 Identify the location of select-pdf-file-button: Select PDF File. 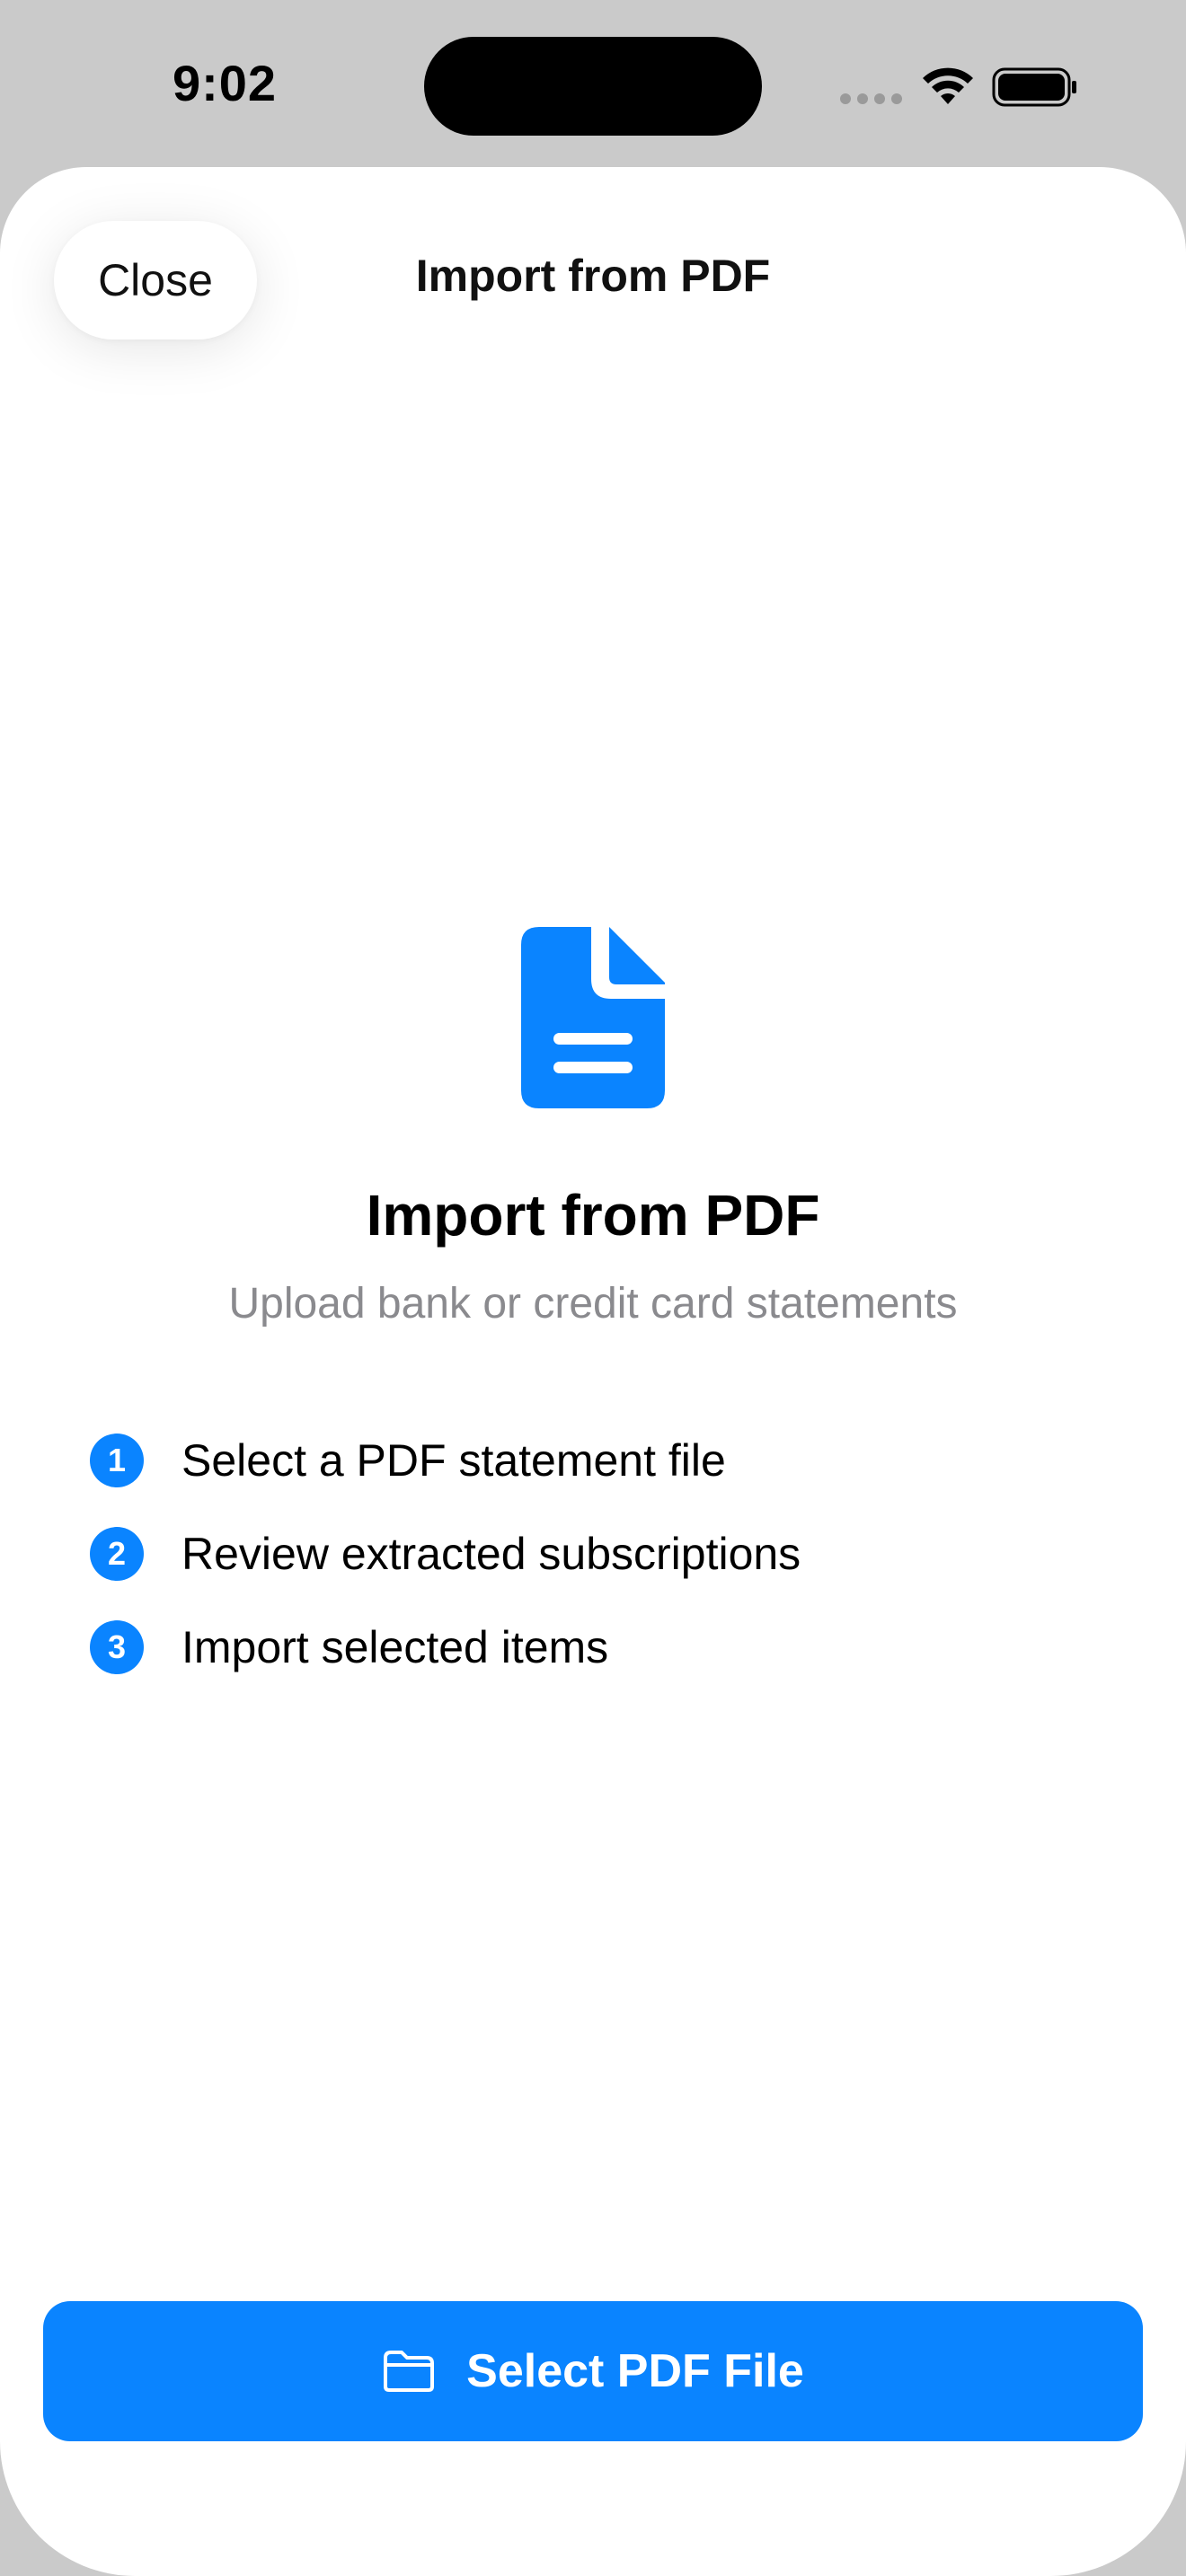
(593, 2371).